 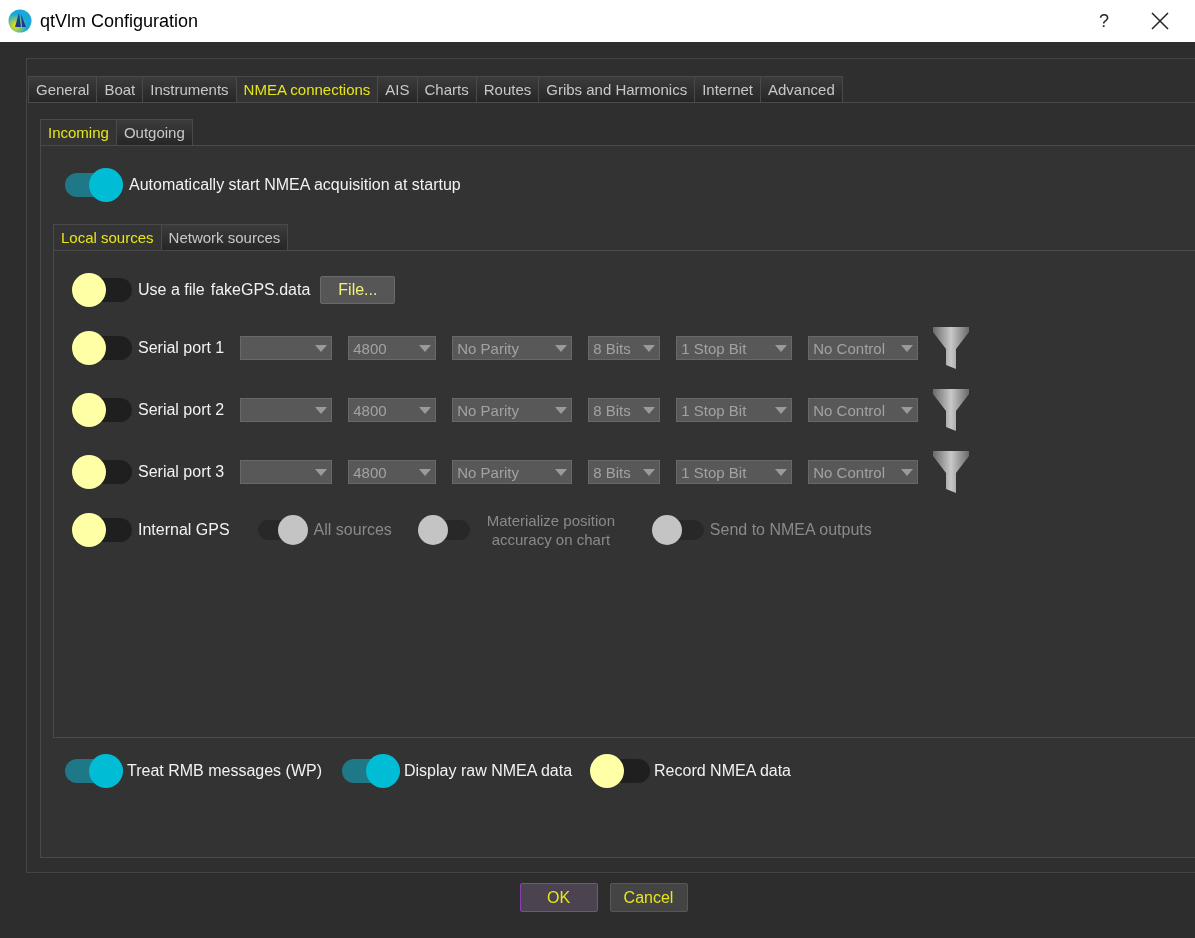 What do you see at coordinates (189, 89) in the screenshot?
I see `tab: Instruments` at bounding box center [189, 89].